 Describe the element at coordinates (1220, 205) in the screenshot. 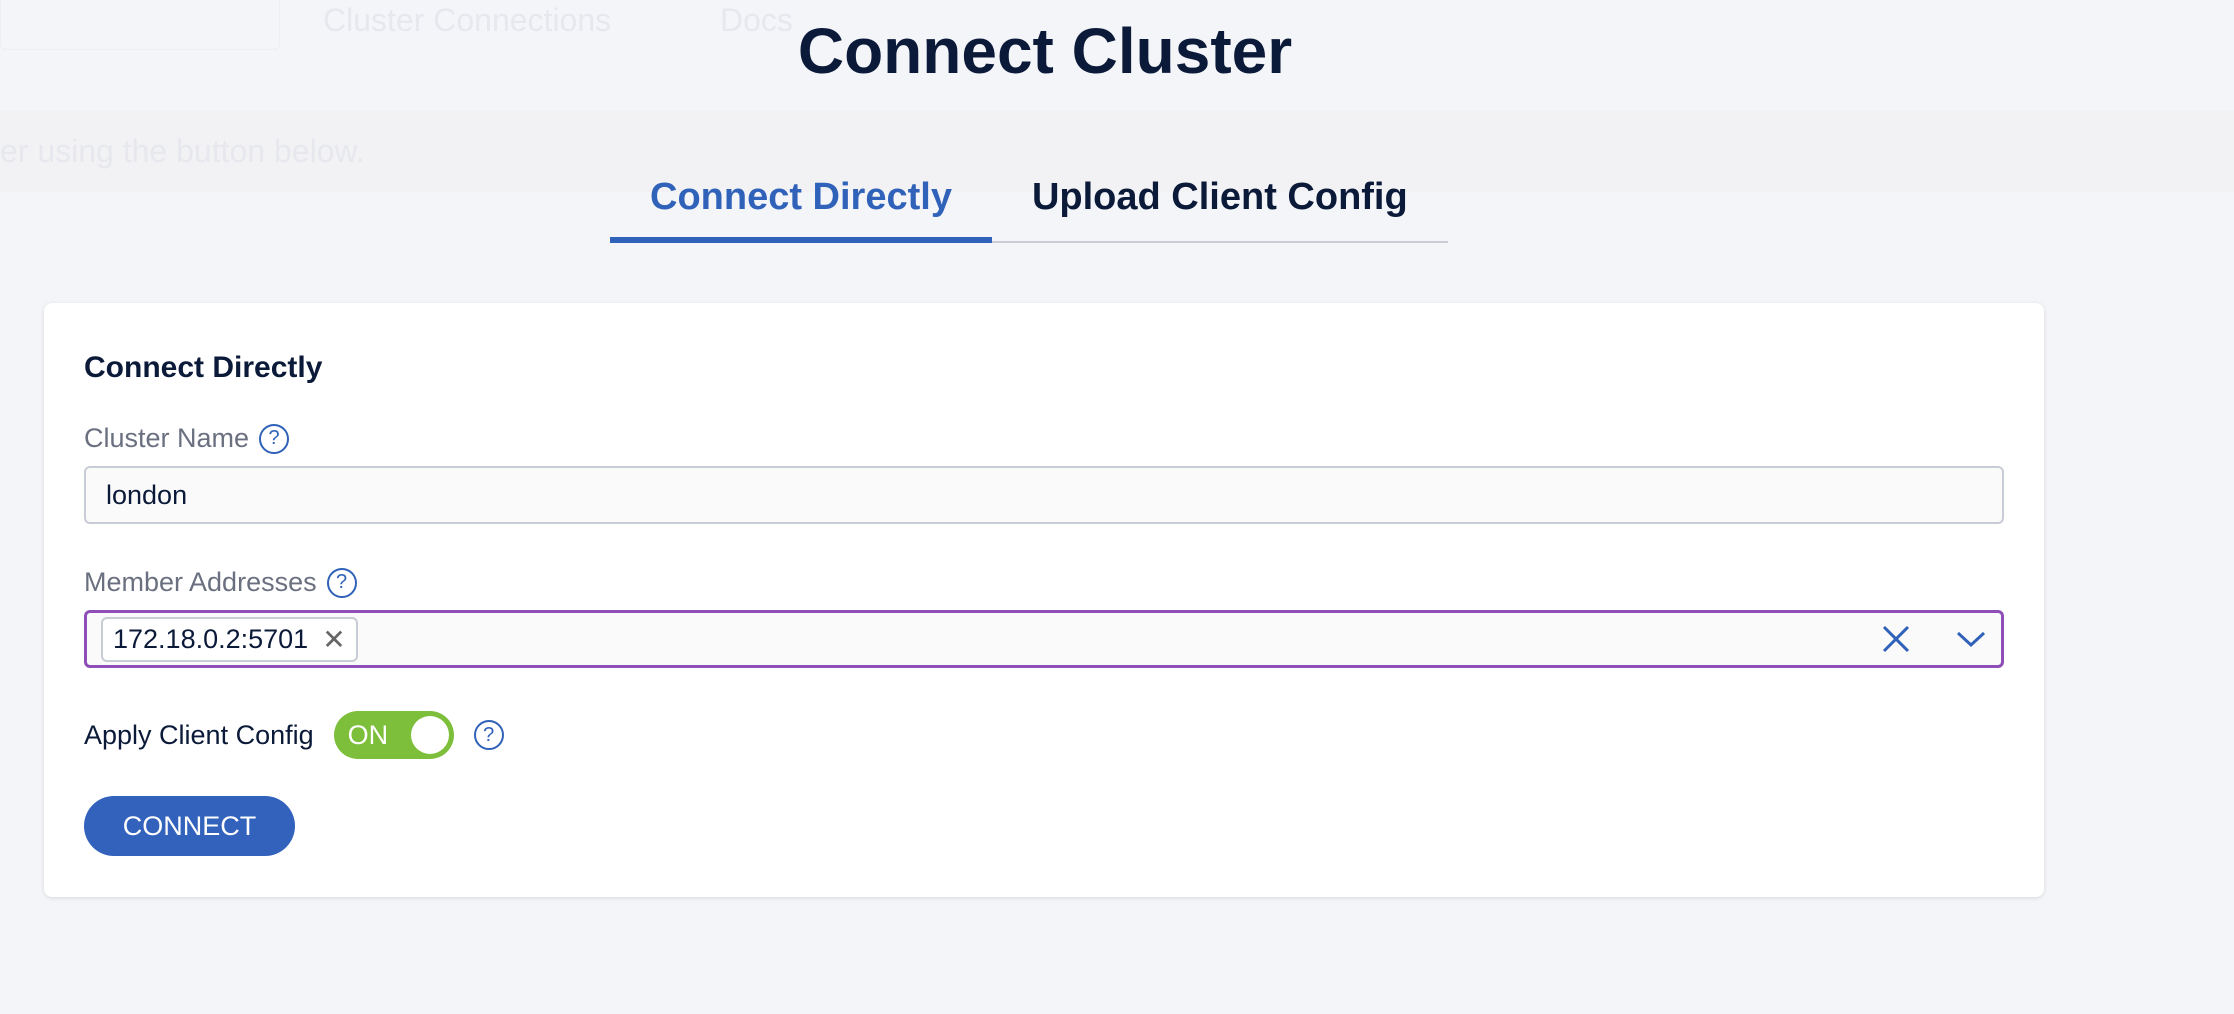

I see `tab-upload-client-config: Upload Client Config` at that location.